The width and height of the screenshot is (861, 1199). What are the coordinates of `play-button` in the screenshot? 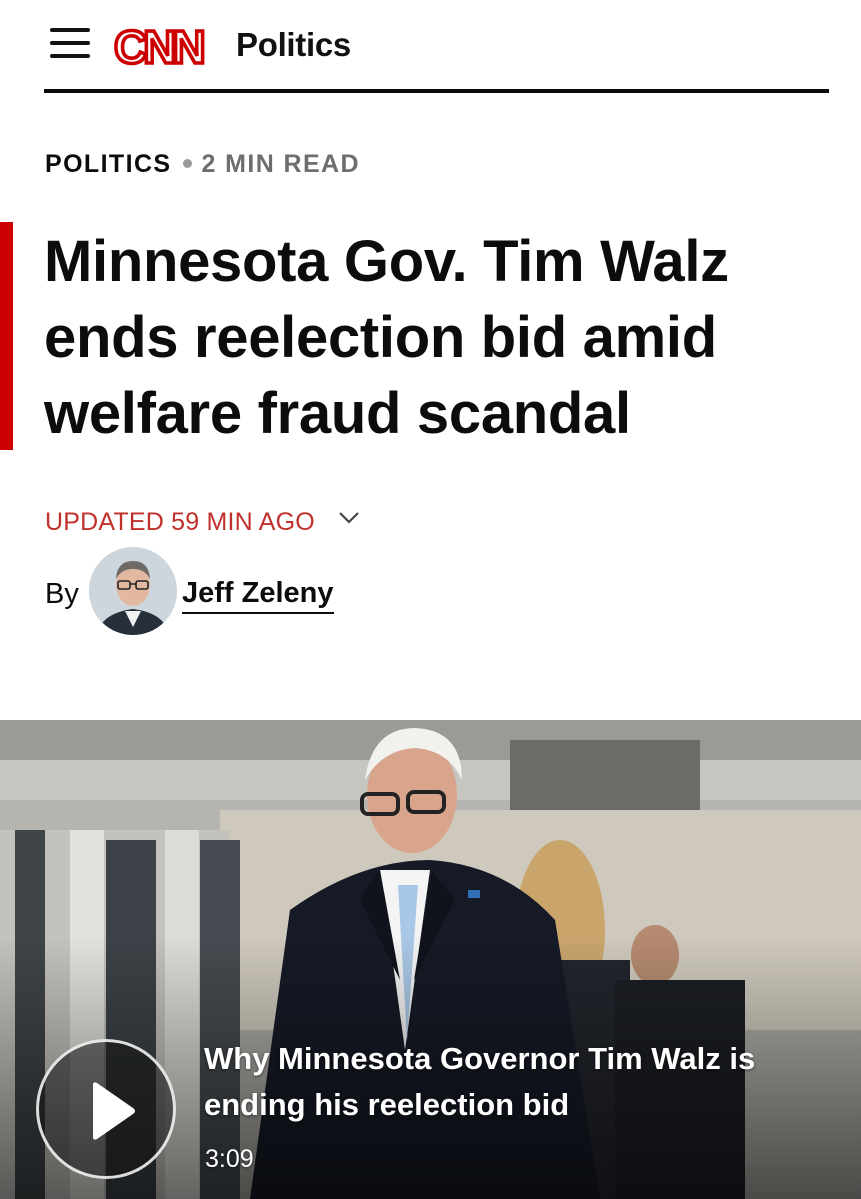 It's located at (106, 1109).